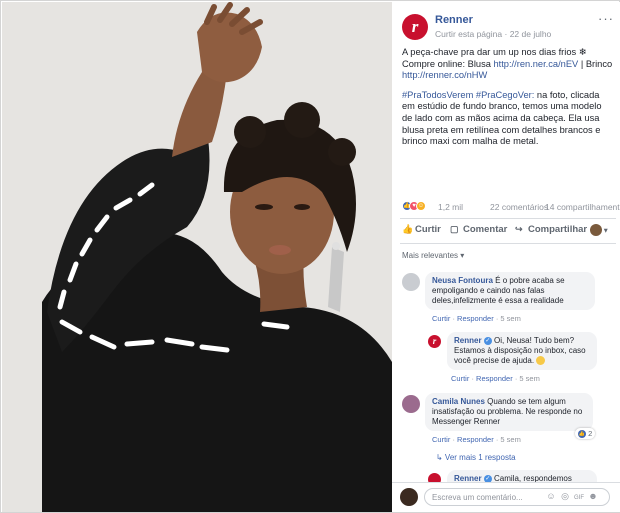  I want to click on comment-composer: ☺◎GIF☻, so click(506, 497).